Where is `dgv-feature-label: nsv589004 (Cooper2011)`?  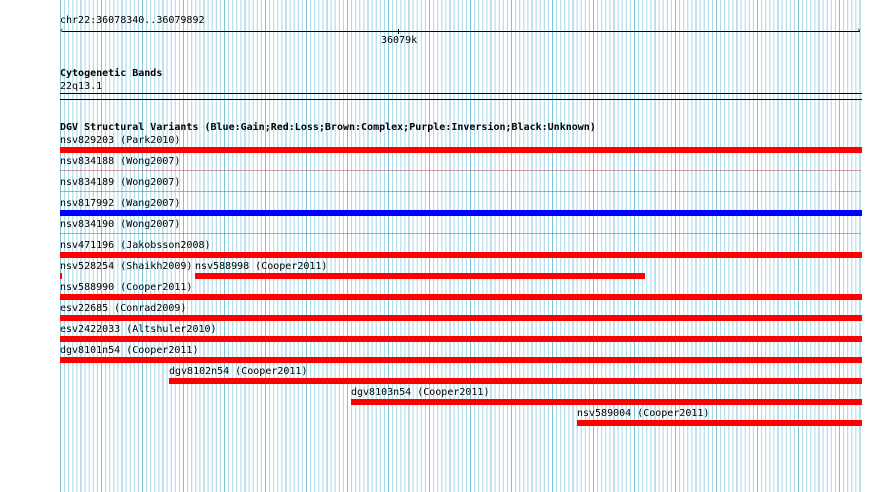
dgv-feature-label: nsv589004 (Cooper2011) is located at coordinates (643, 413).